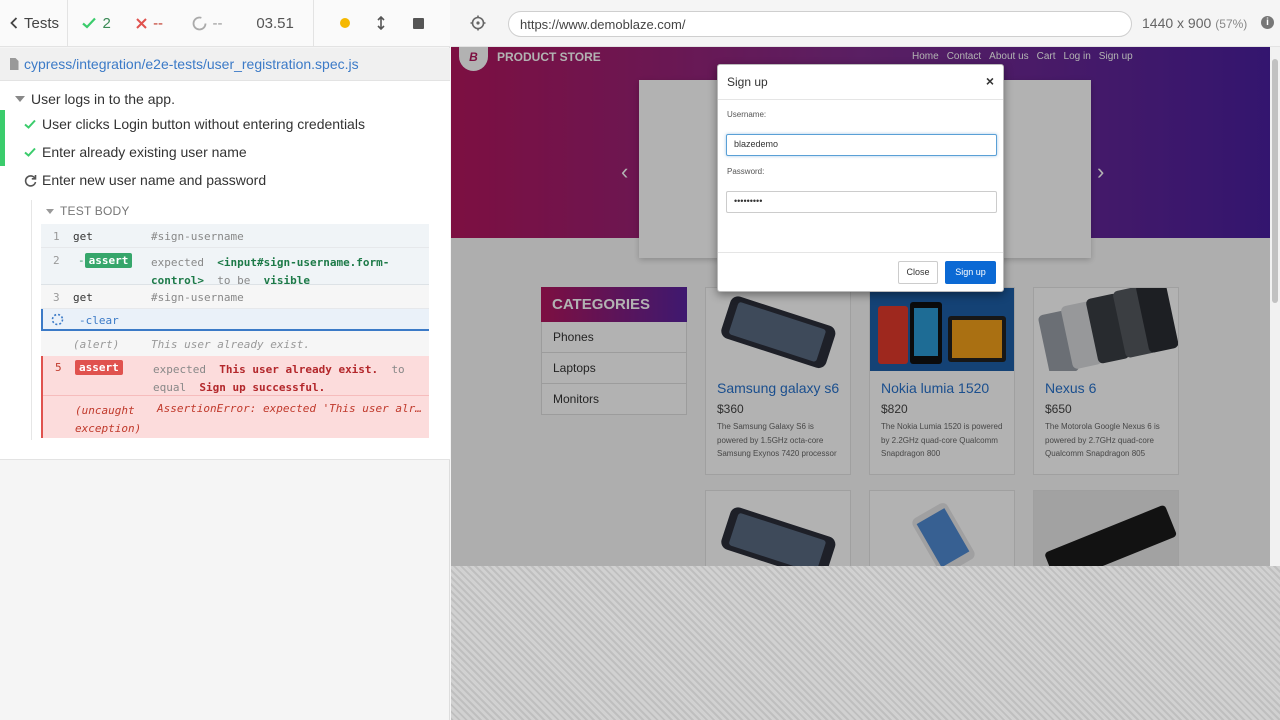 Image resolution: width=1280 pixels, height=720 pixels. What do you see at coordinates (275, 23) in the screenshot?
I see `duration: 03.51` at bounding box center [275, 23].